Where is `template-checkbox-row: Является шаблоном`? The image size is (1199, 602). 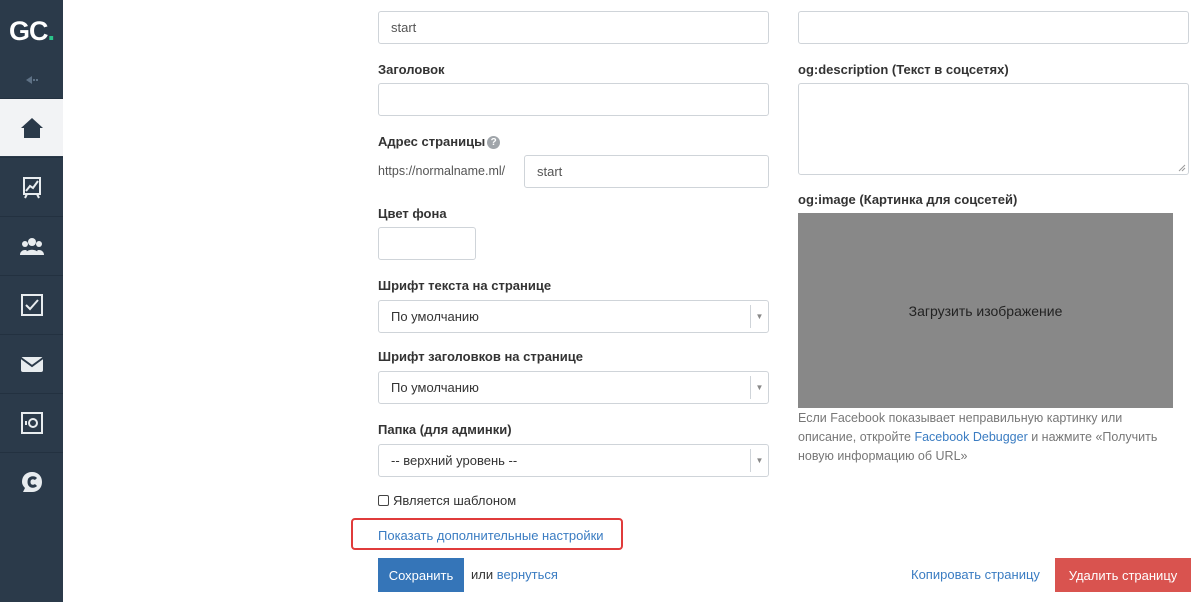 template-checkbox-row: Является шаблоном is located at coordinates (447, 500).